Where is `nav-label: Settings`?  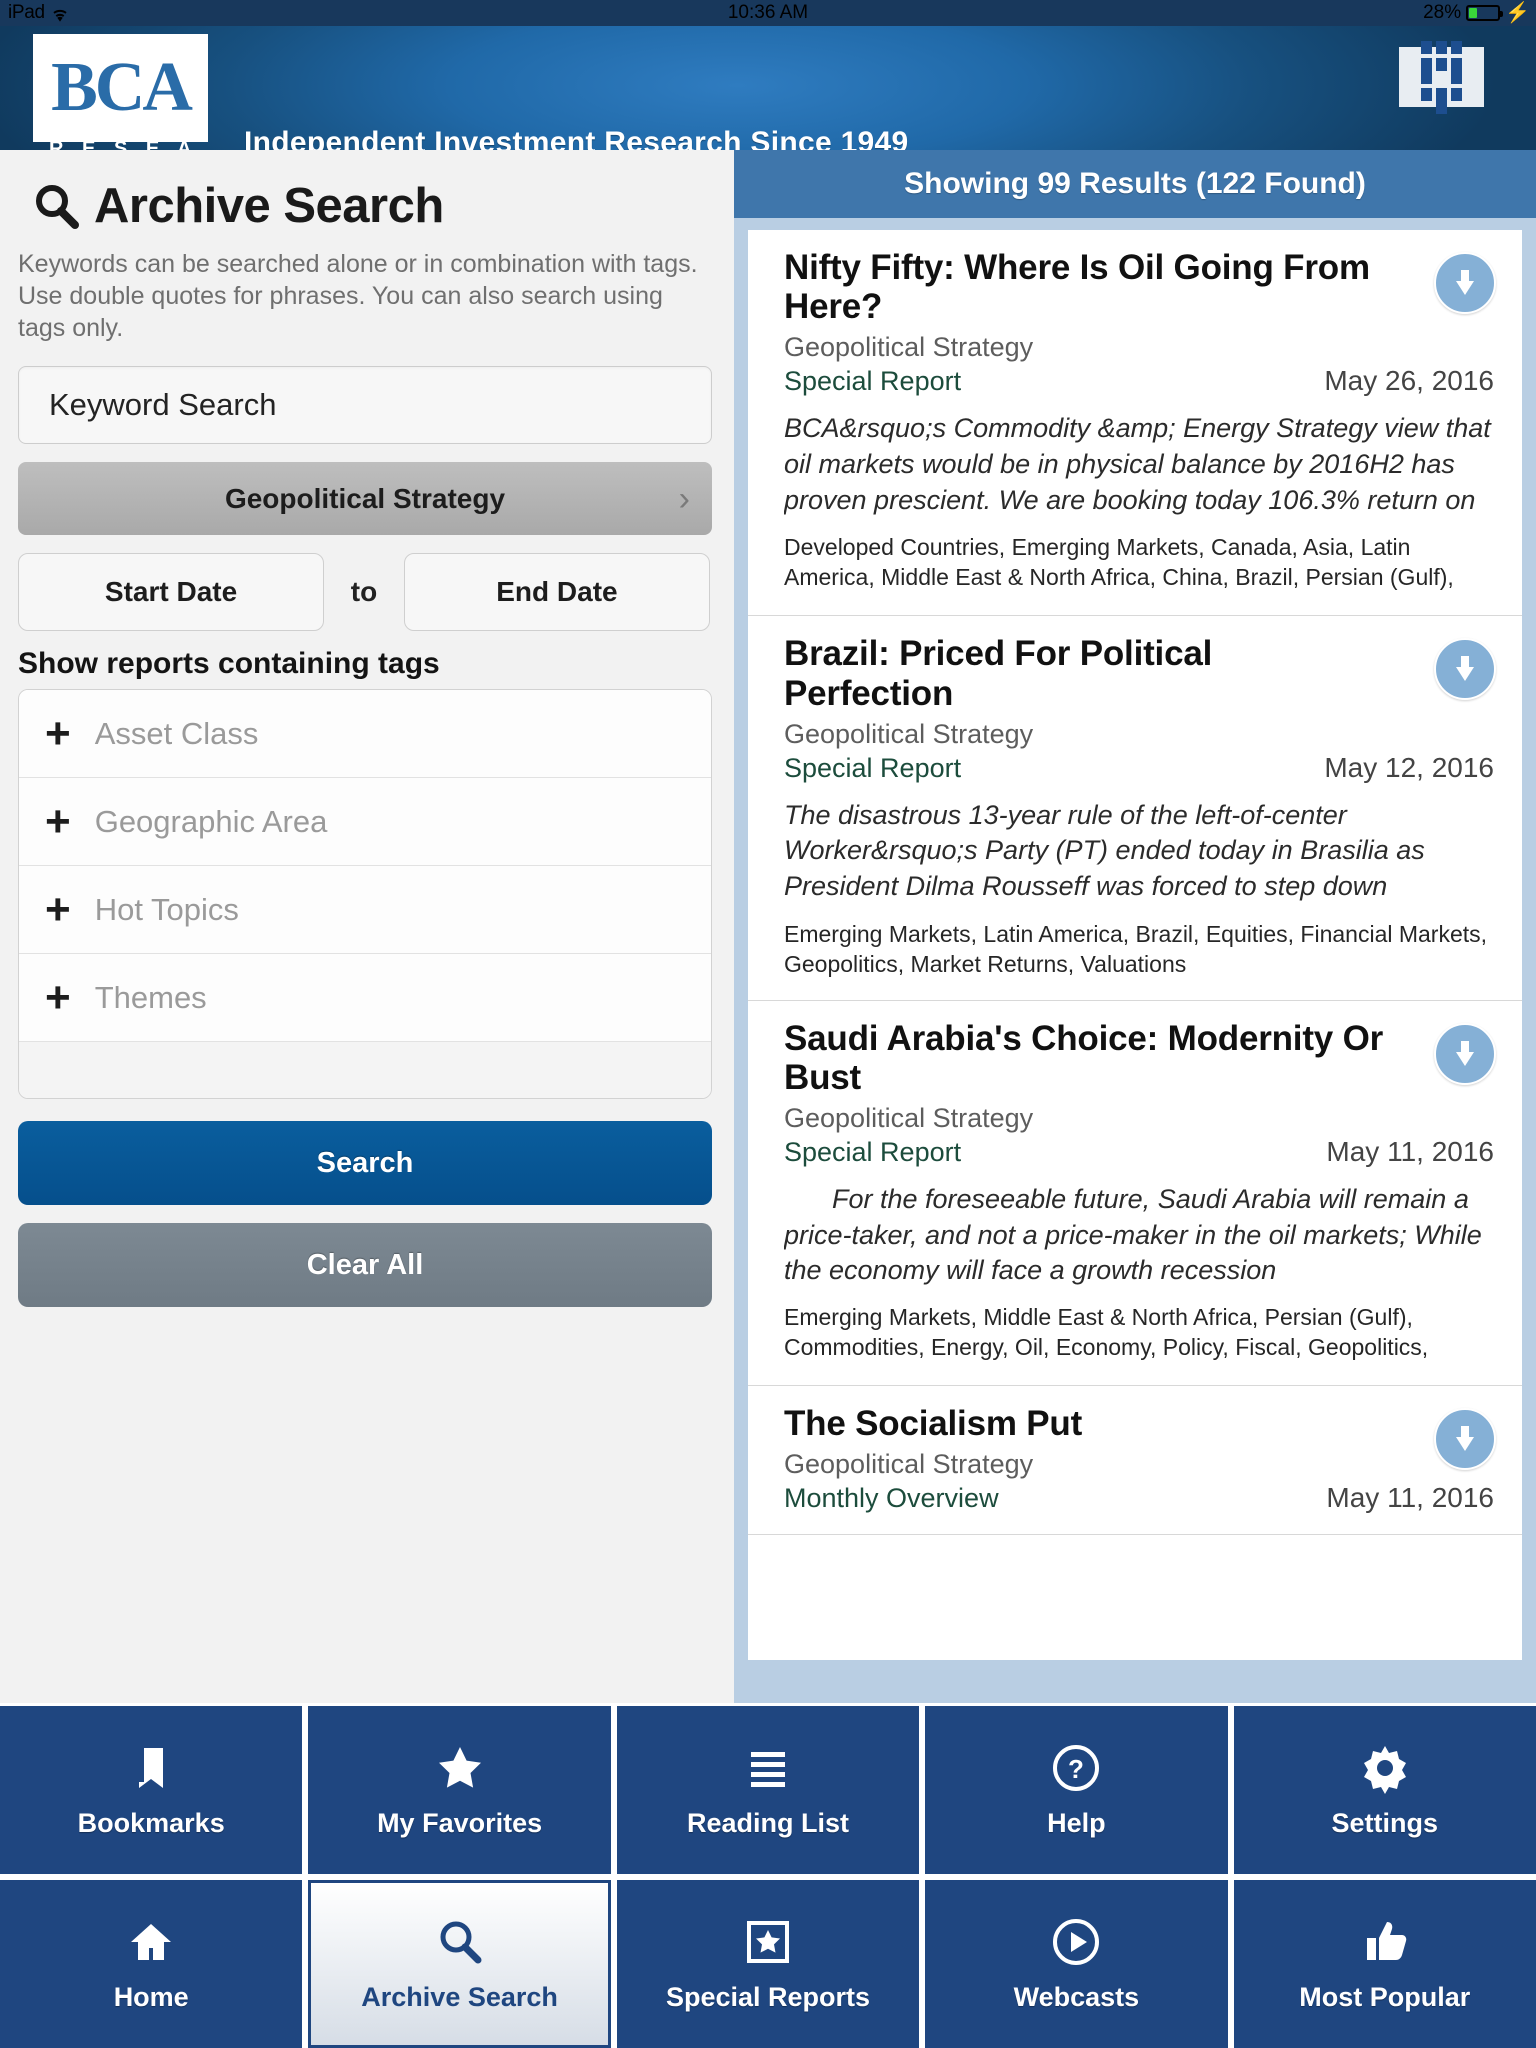 nav-label: Settings is located at coordinates (1385, 1822).